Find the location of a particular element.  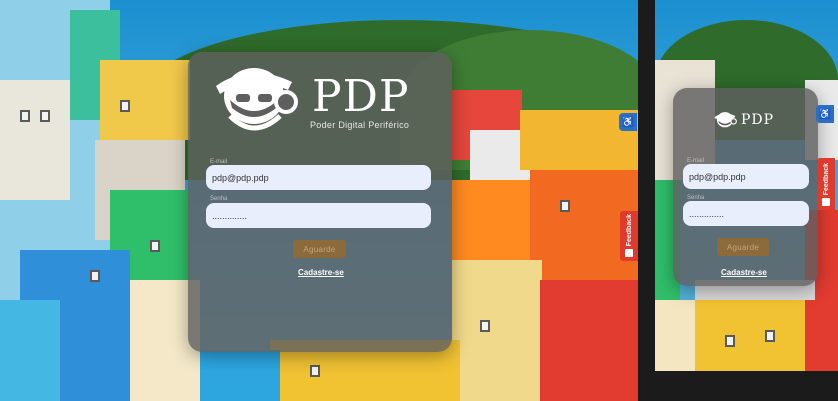

accessibility-button-mobile: ♿ is located at coordinates (825, 114).